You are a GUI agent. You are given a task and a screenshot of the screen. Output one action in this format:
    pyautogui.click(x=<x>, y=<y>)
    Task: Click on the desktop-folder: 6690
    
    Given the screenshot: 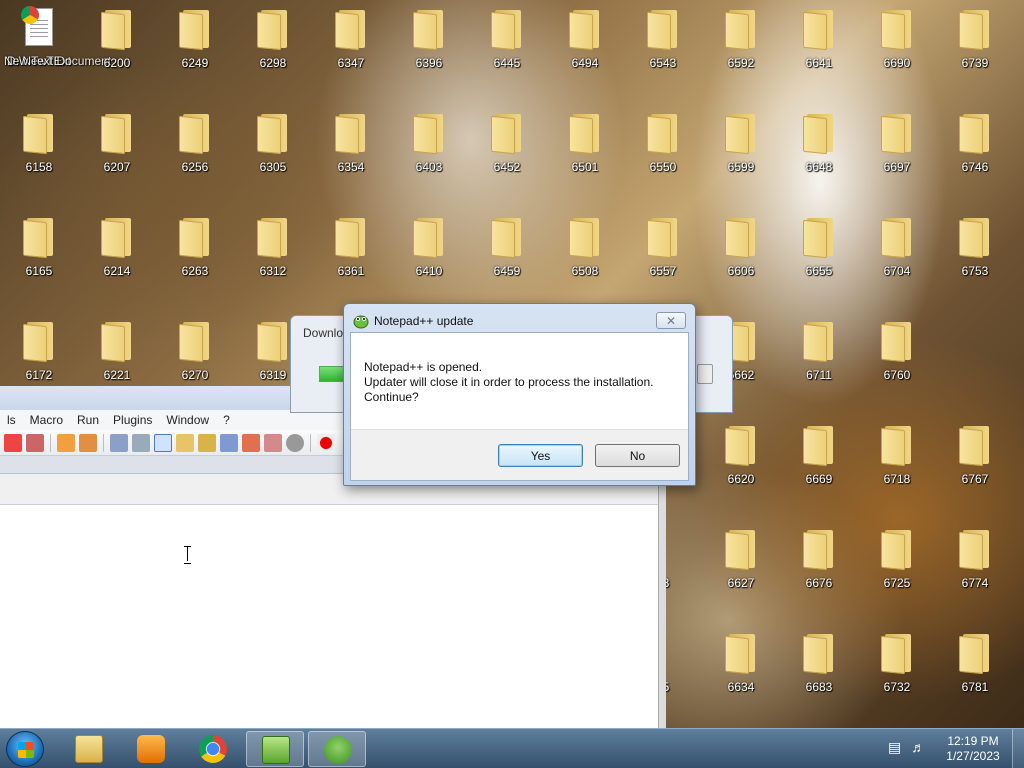 What is the action you would take?
    pyautogui.click(x=897, y=45)
    